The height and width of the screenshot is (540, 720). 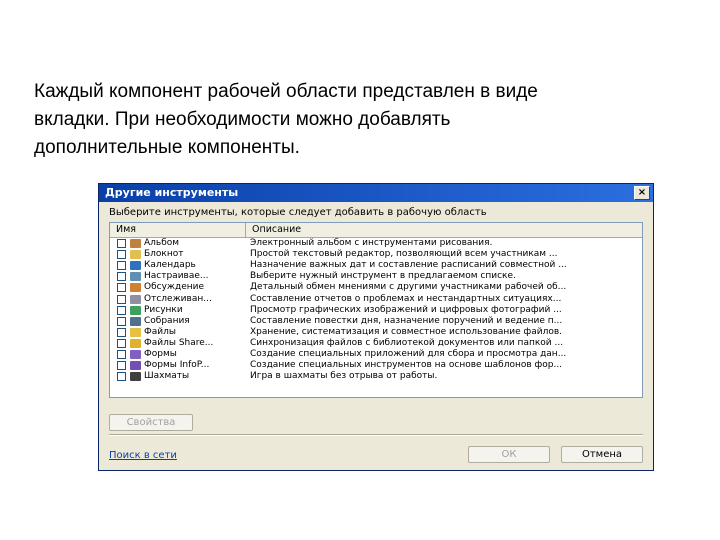 I want to click on notepad-icon, so click(x=135, y=255).